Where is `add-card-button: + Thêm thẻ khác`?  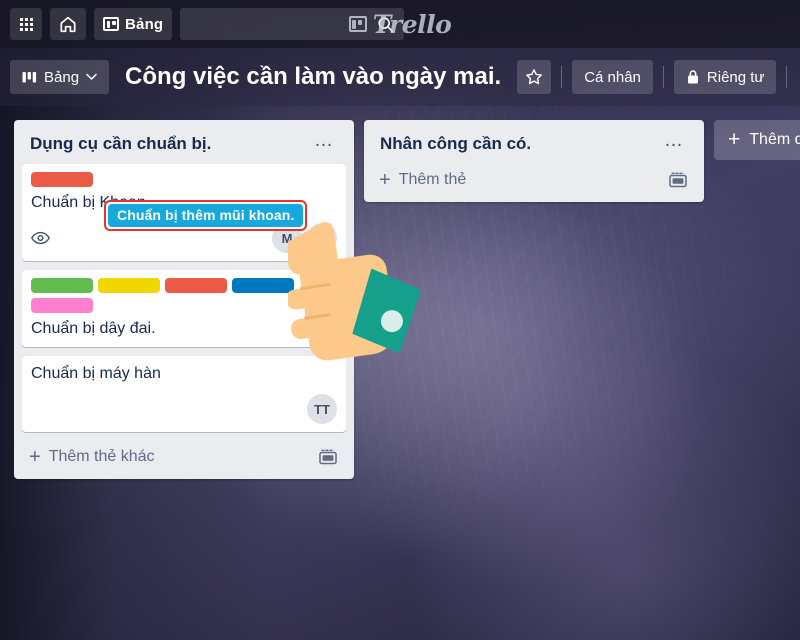 add-card-button: + Thêm thẻ khác is located at coordinates (184, 457).